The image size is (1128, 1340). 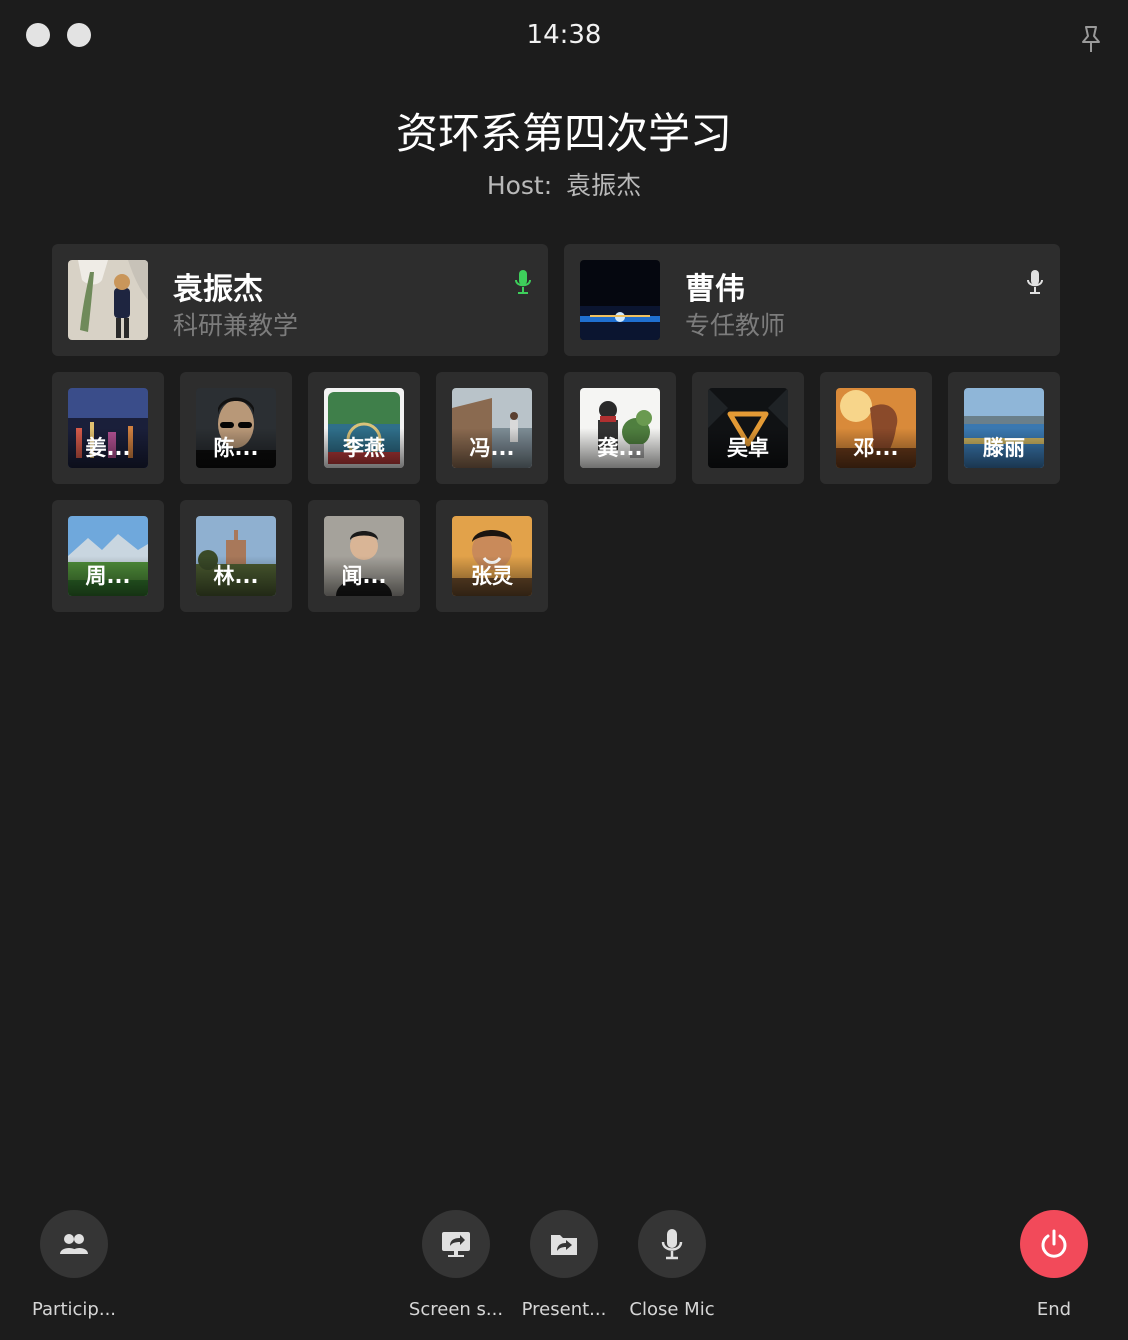 I want to click on participant-name: 滕丽, so click(x=1004, y=448).